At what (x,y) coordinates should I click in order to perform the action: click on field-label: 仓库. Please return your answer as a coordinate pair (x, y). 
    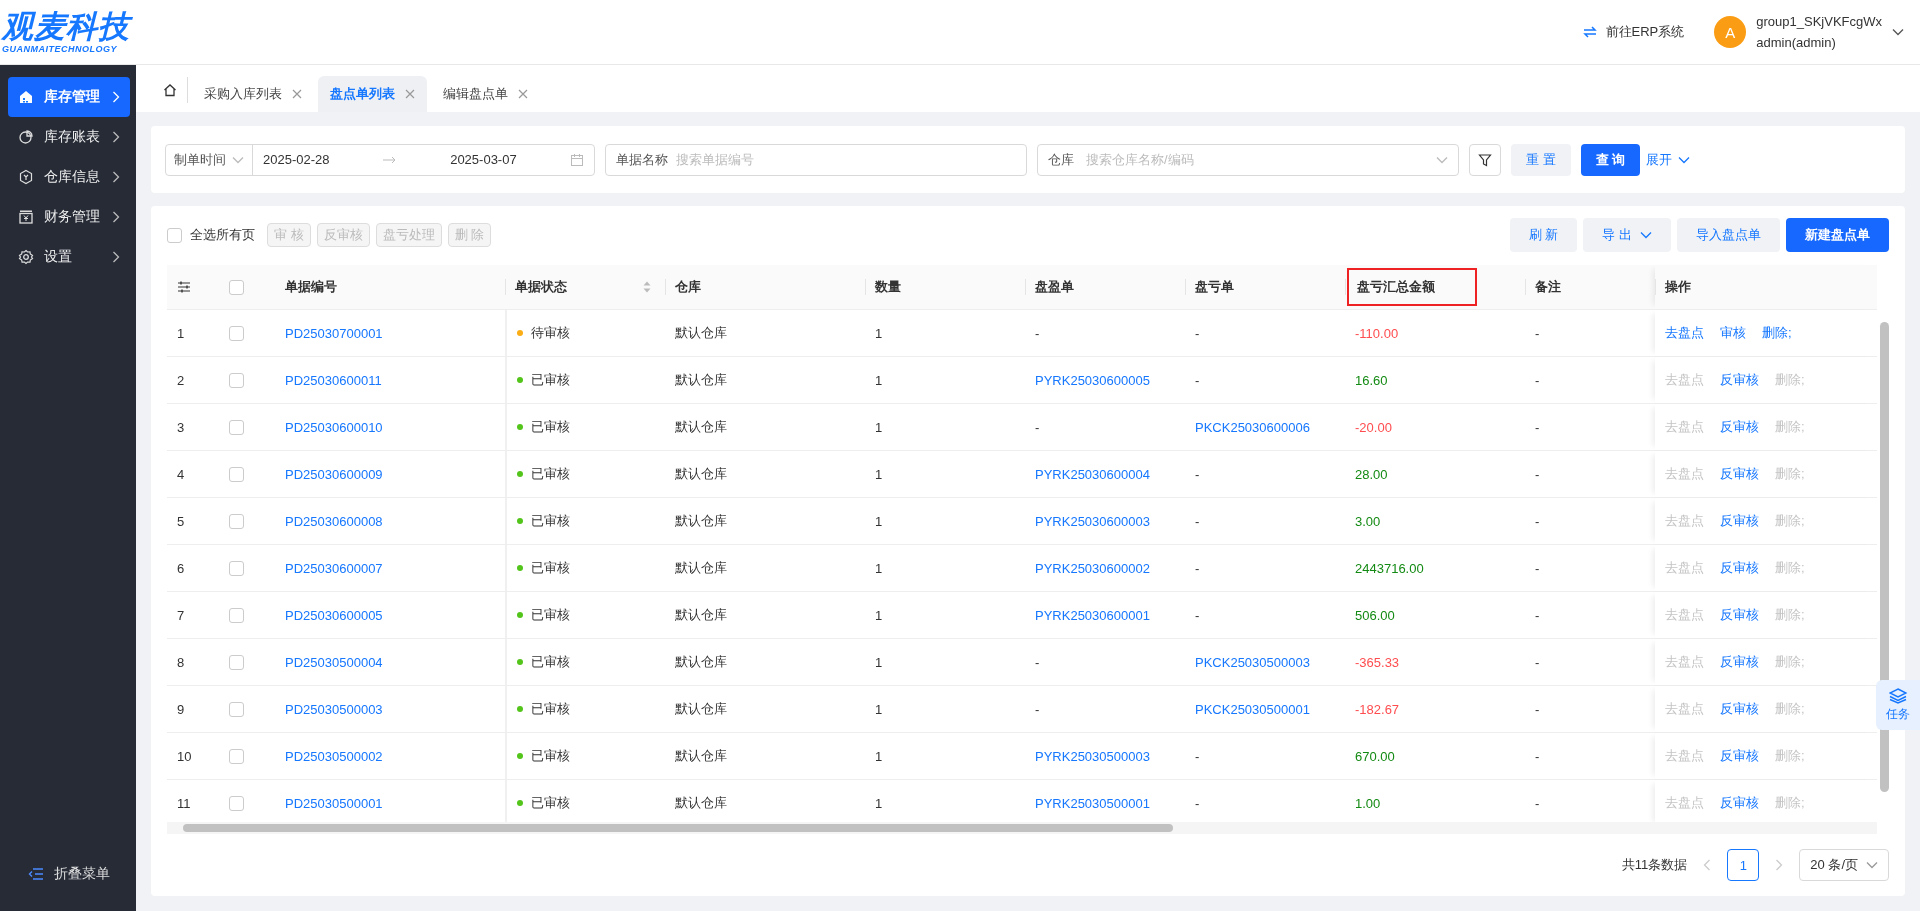
    Looking at the image, I should click on (1061, 159).